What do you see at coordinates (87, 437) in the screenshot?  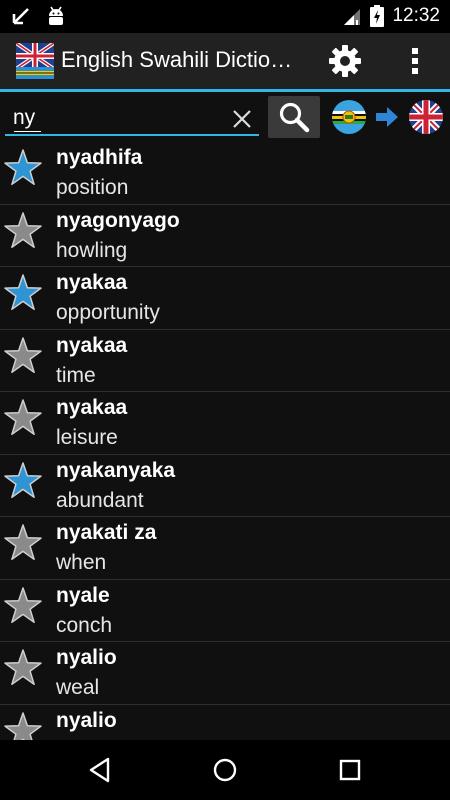 I see `word-translation: leisure` at bounding box center [87, 437].